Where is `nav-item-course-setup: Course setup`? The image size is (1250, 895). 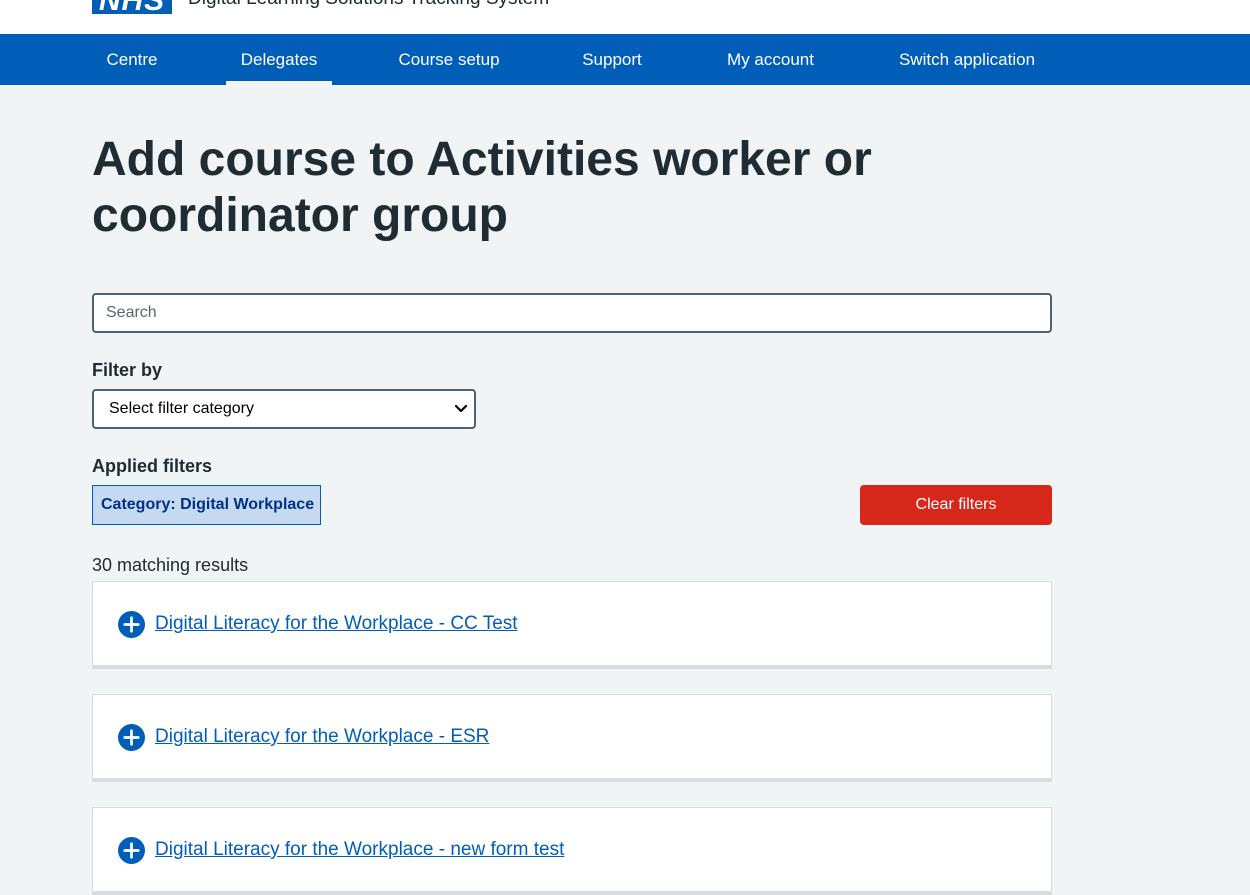 nav-item-course-setup: Course setup is located at coordinates (449, 59).